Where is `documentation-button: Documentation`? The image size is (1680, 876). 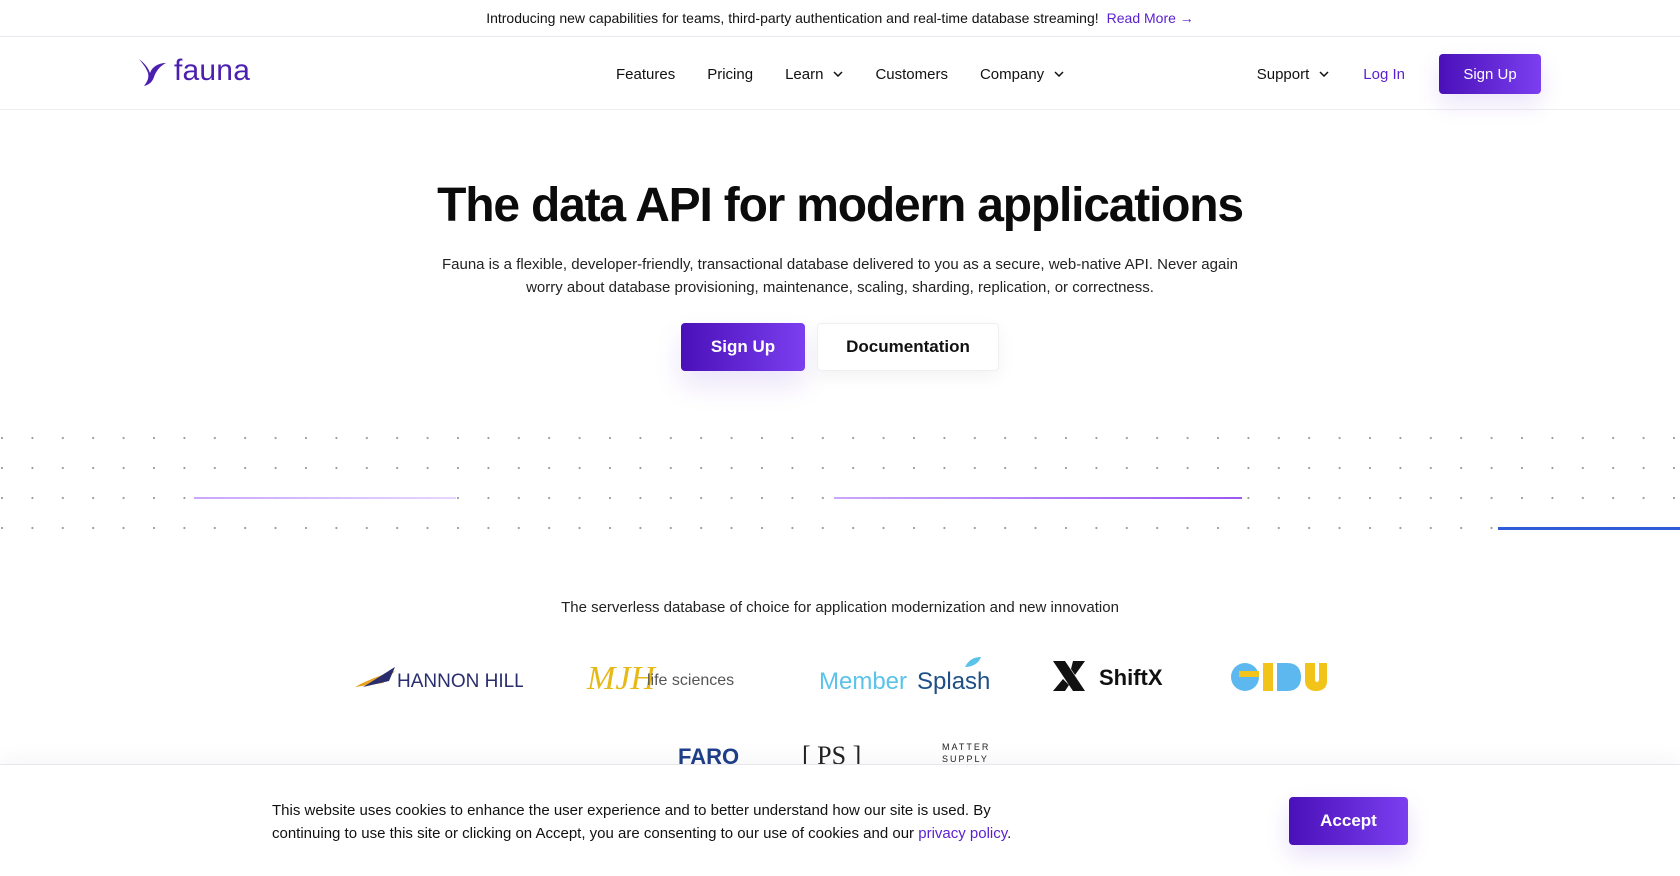
documentation-button: Documentation is located at coordinates (908, 347).